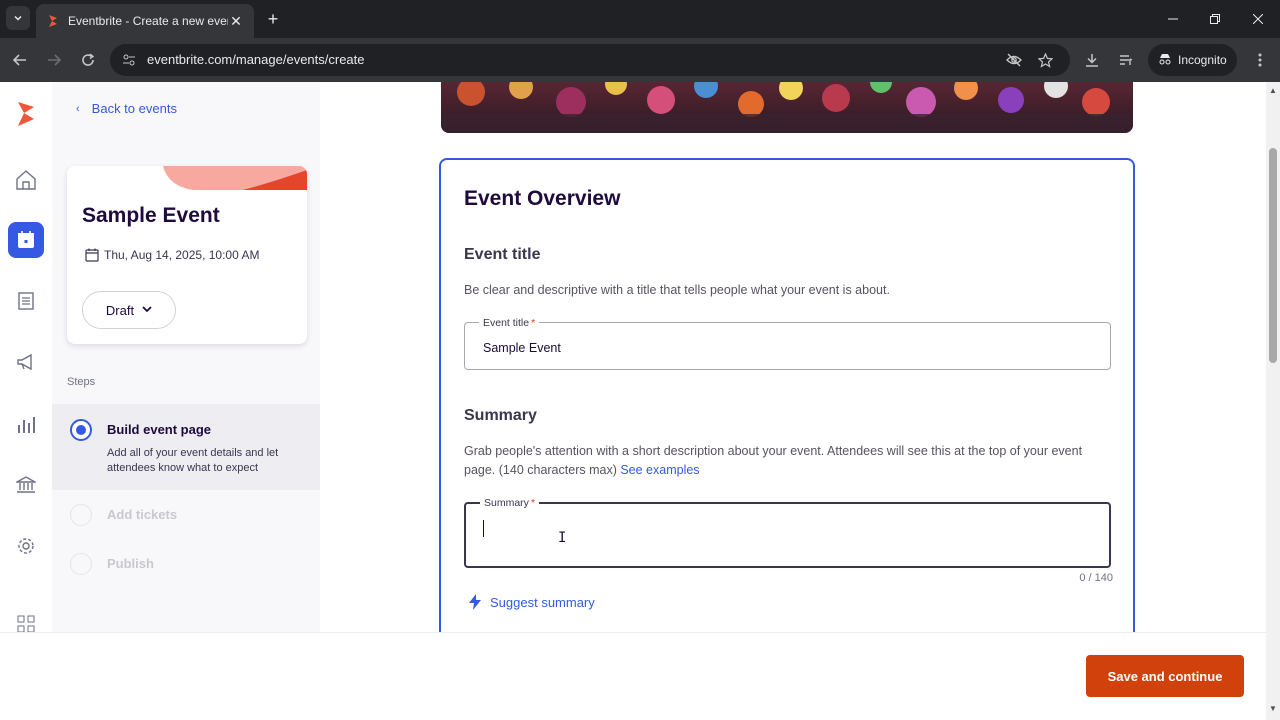 This screenshot has width=1280, height=720. What do you see at coordinates (129, 60) in the screenshot?
I see `site-info-icon` at bounding box center [129, 60].